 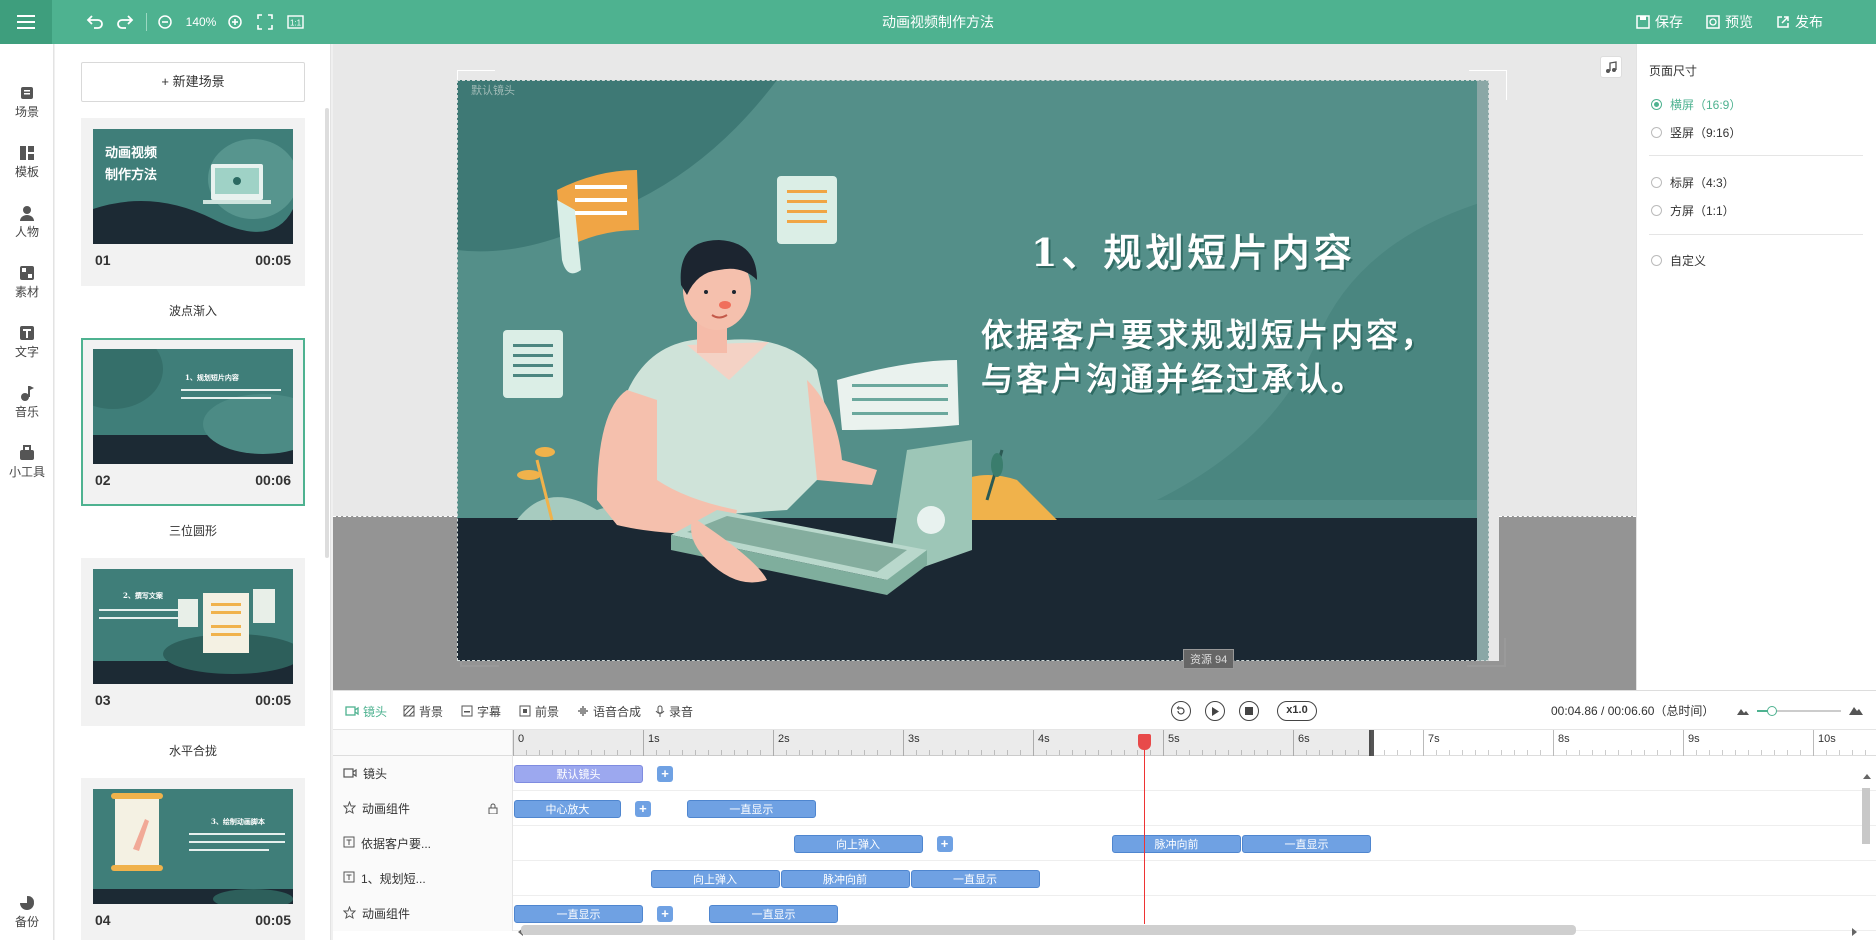 What do you see at coordinates (1693, 182) in the screenshot?
I see `option-standard: 标屏（4:3）` at bounding box center [1693, 182].